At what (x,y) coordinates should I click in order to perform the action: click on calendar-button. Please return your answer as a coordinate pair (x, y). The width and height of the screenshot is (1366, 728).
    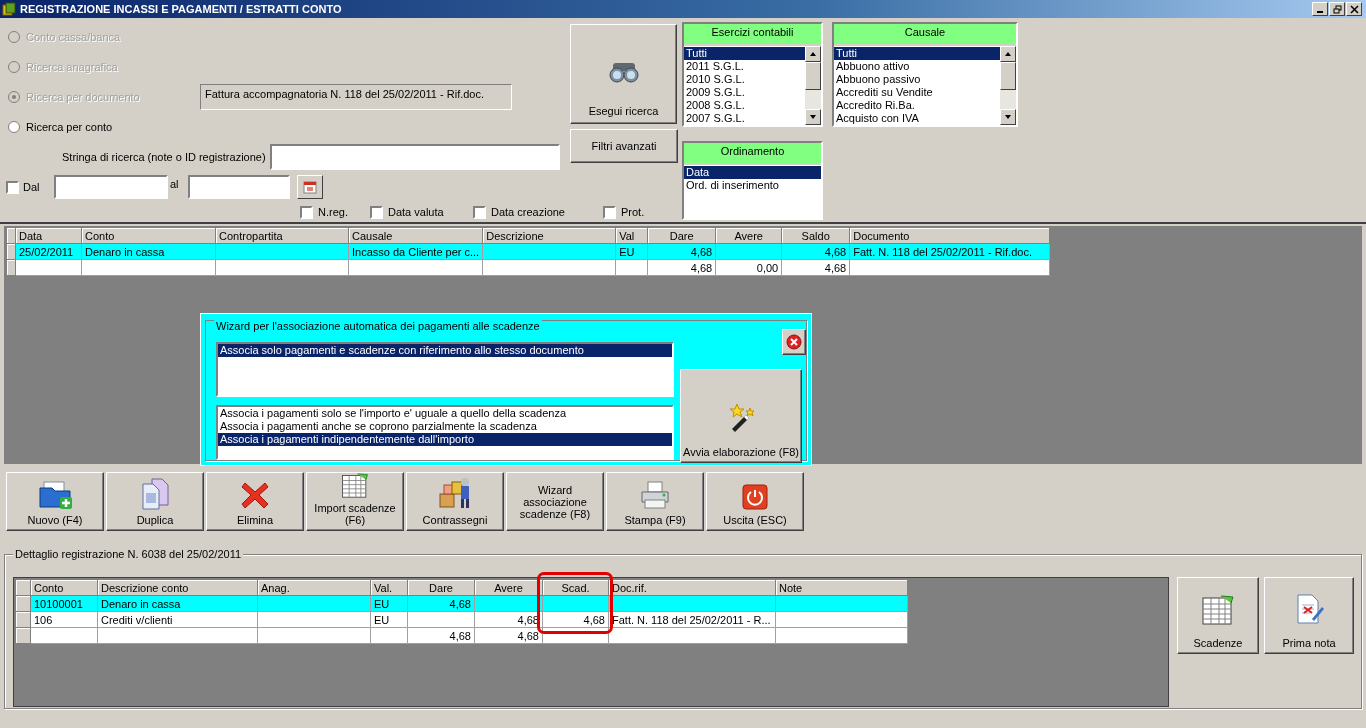
    Looking at the image, I should click on (310, 187).